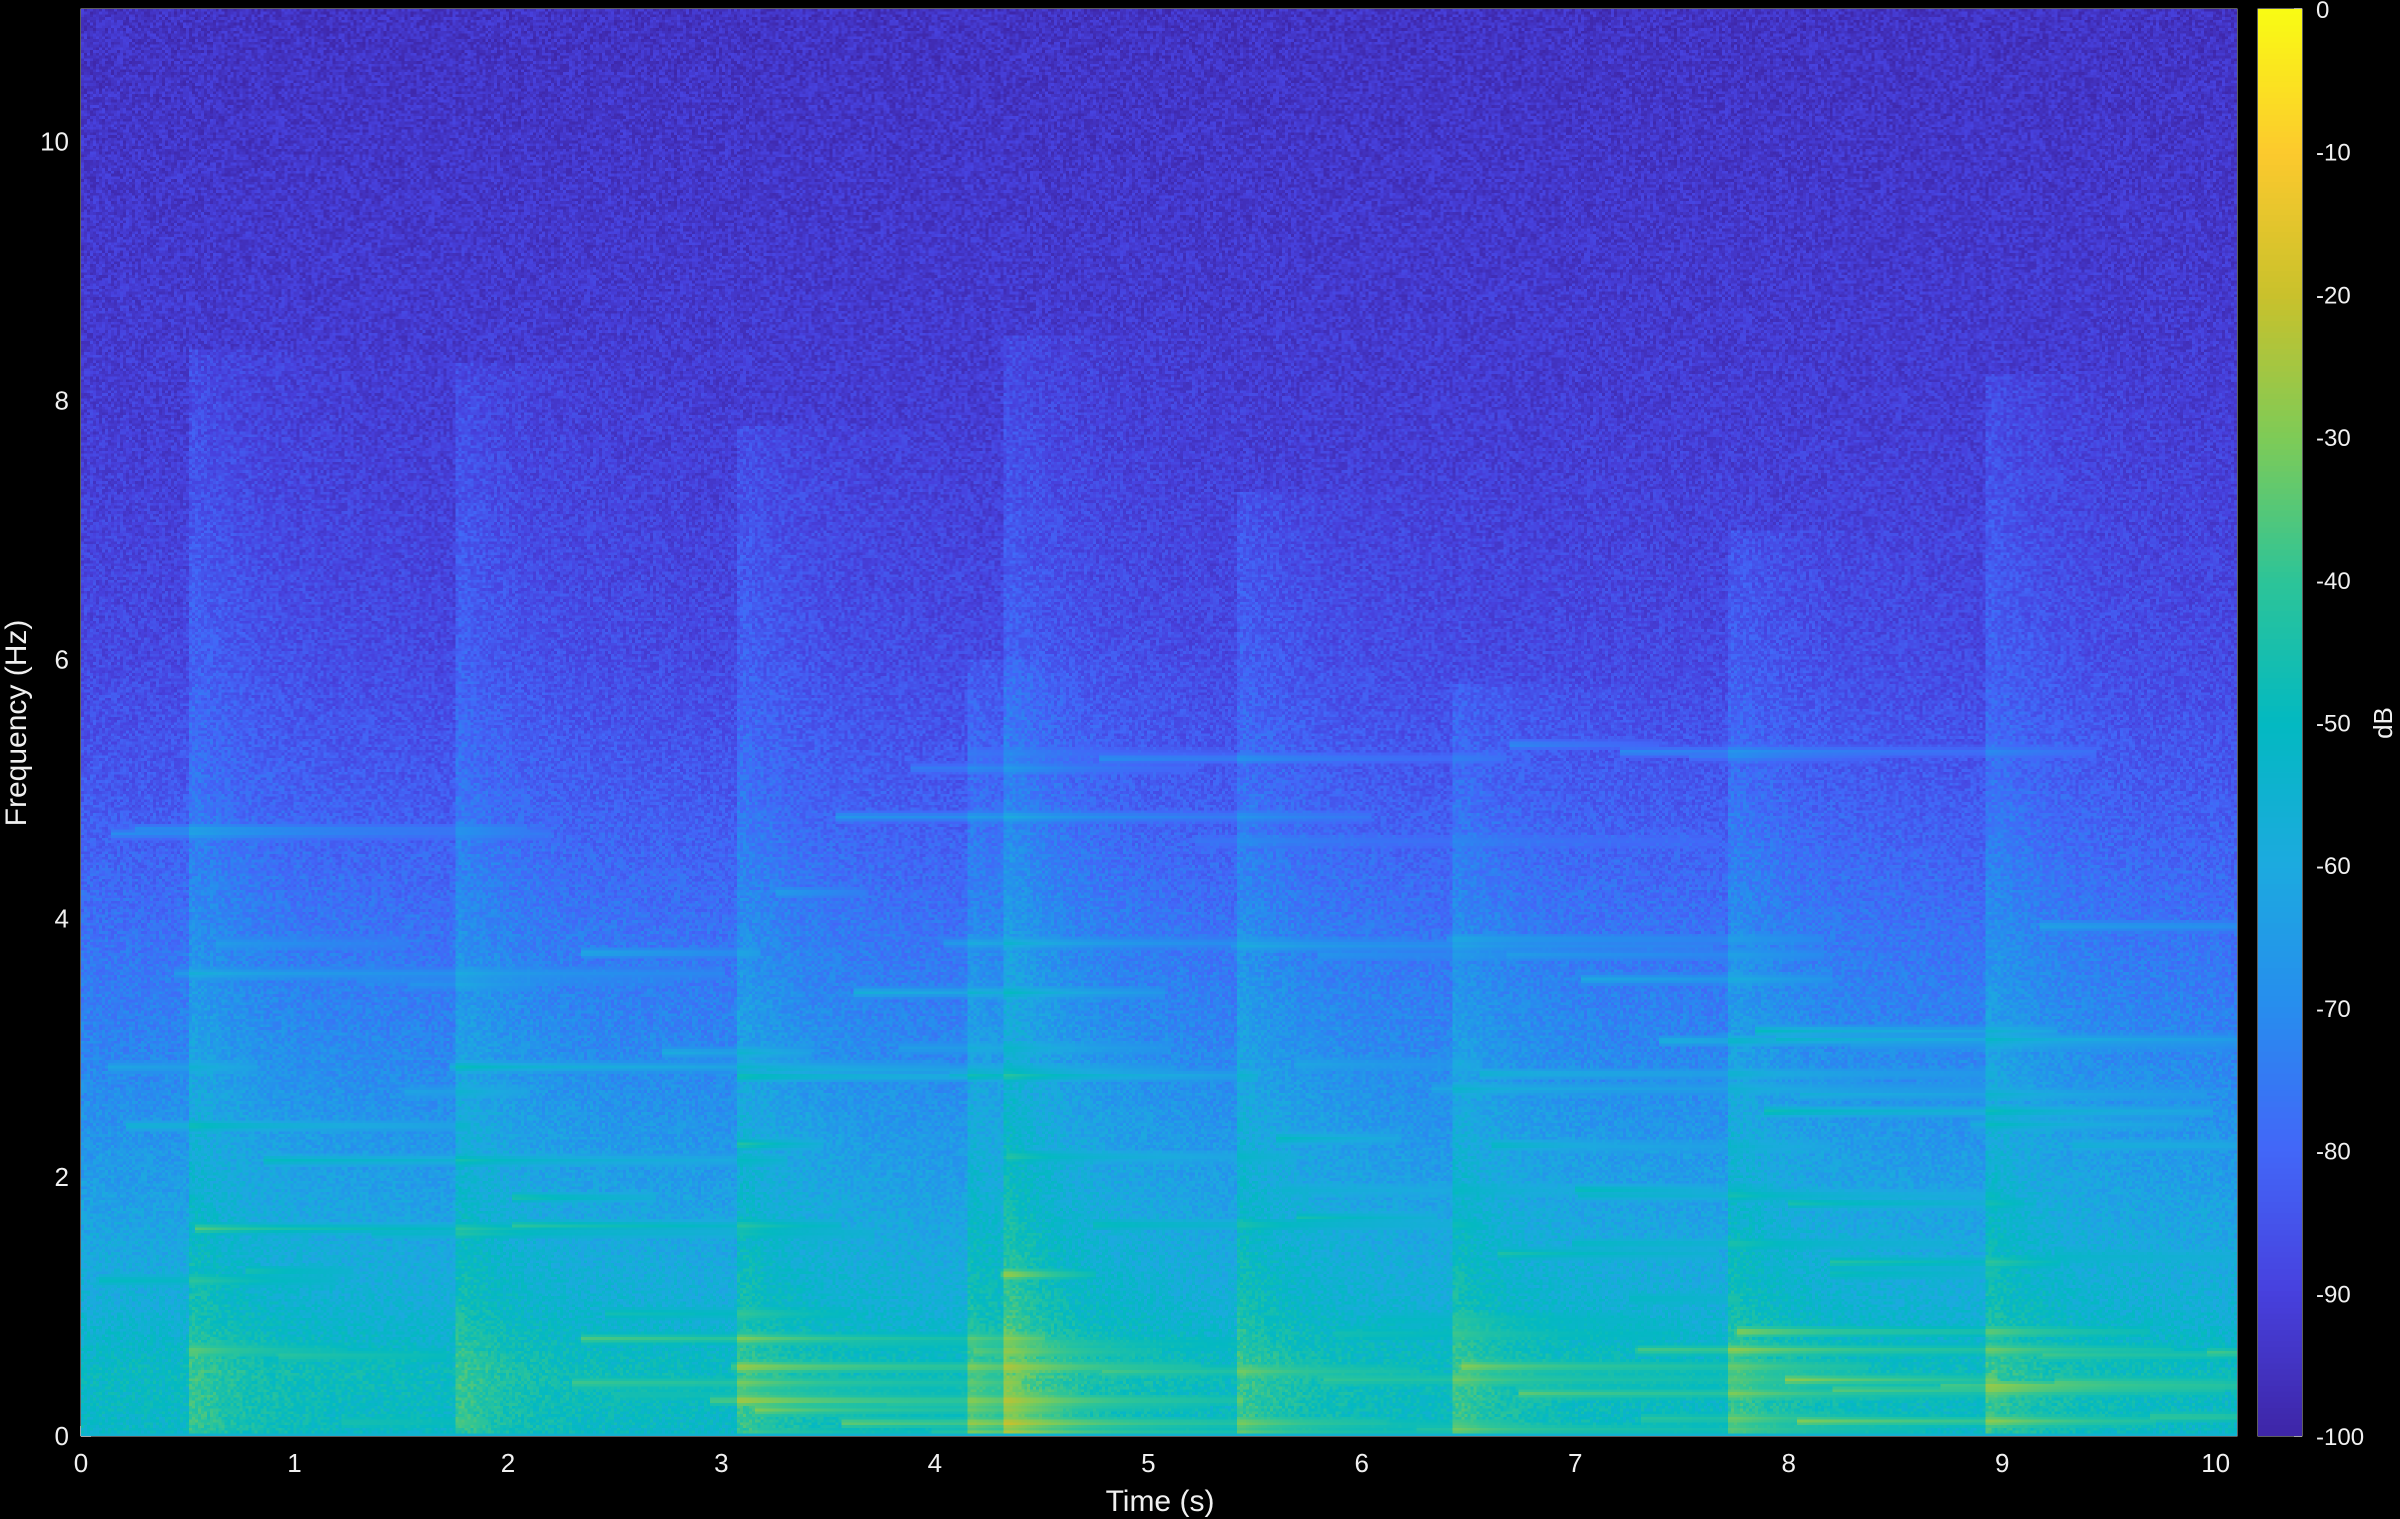 The width and height of the screenshot is (2400, 1519). What do you see at coordinates (1160, 1501) in the screenshot?
I see `x-axis-label: Time (s)` at bounding box center [1160, 1501].